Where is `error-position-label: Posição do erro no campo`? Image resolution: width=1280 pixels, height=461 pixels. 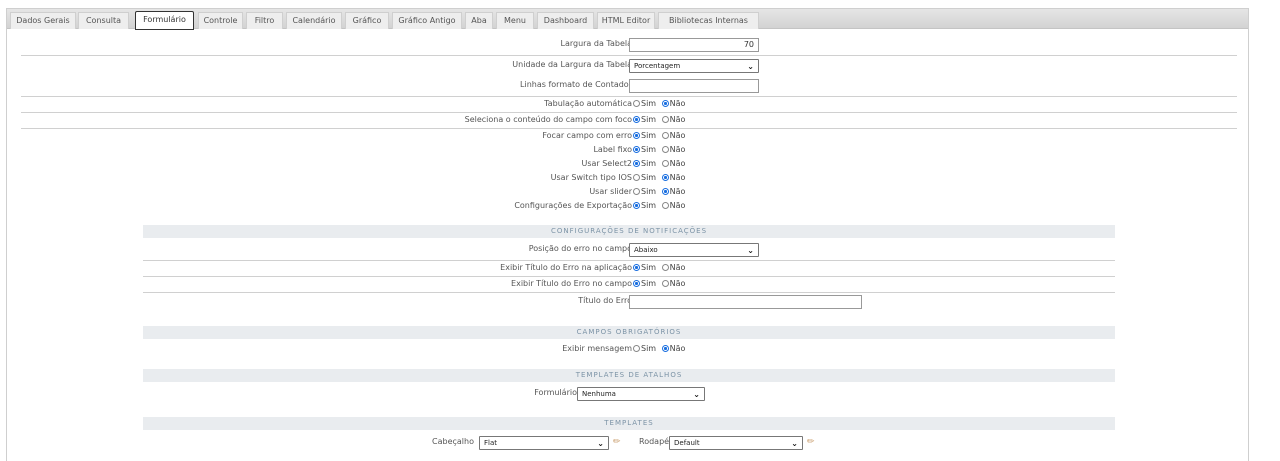
error-position-label: Posição do erro no campo is located at coordinates (580, 248).